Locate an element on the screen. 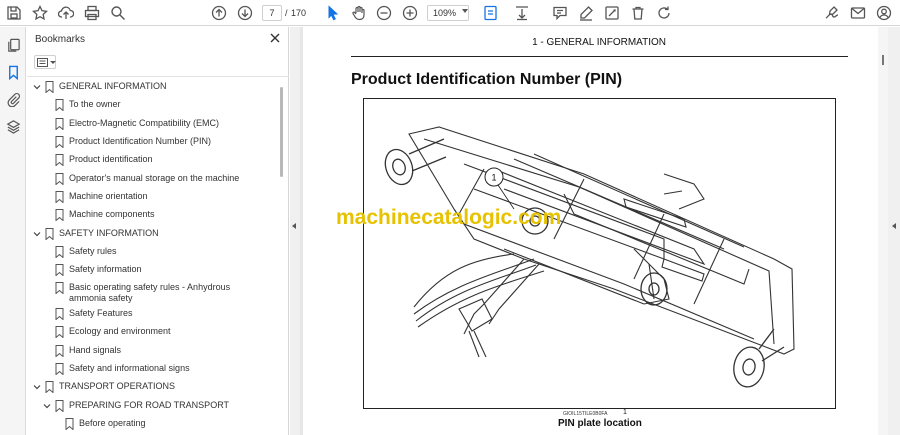 The height and width of the screenshot is (435, 900). vertical-scrollbar is located at coordinates (883, 231).